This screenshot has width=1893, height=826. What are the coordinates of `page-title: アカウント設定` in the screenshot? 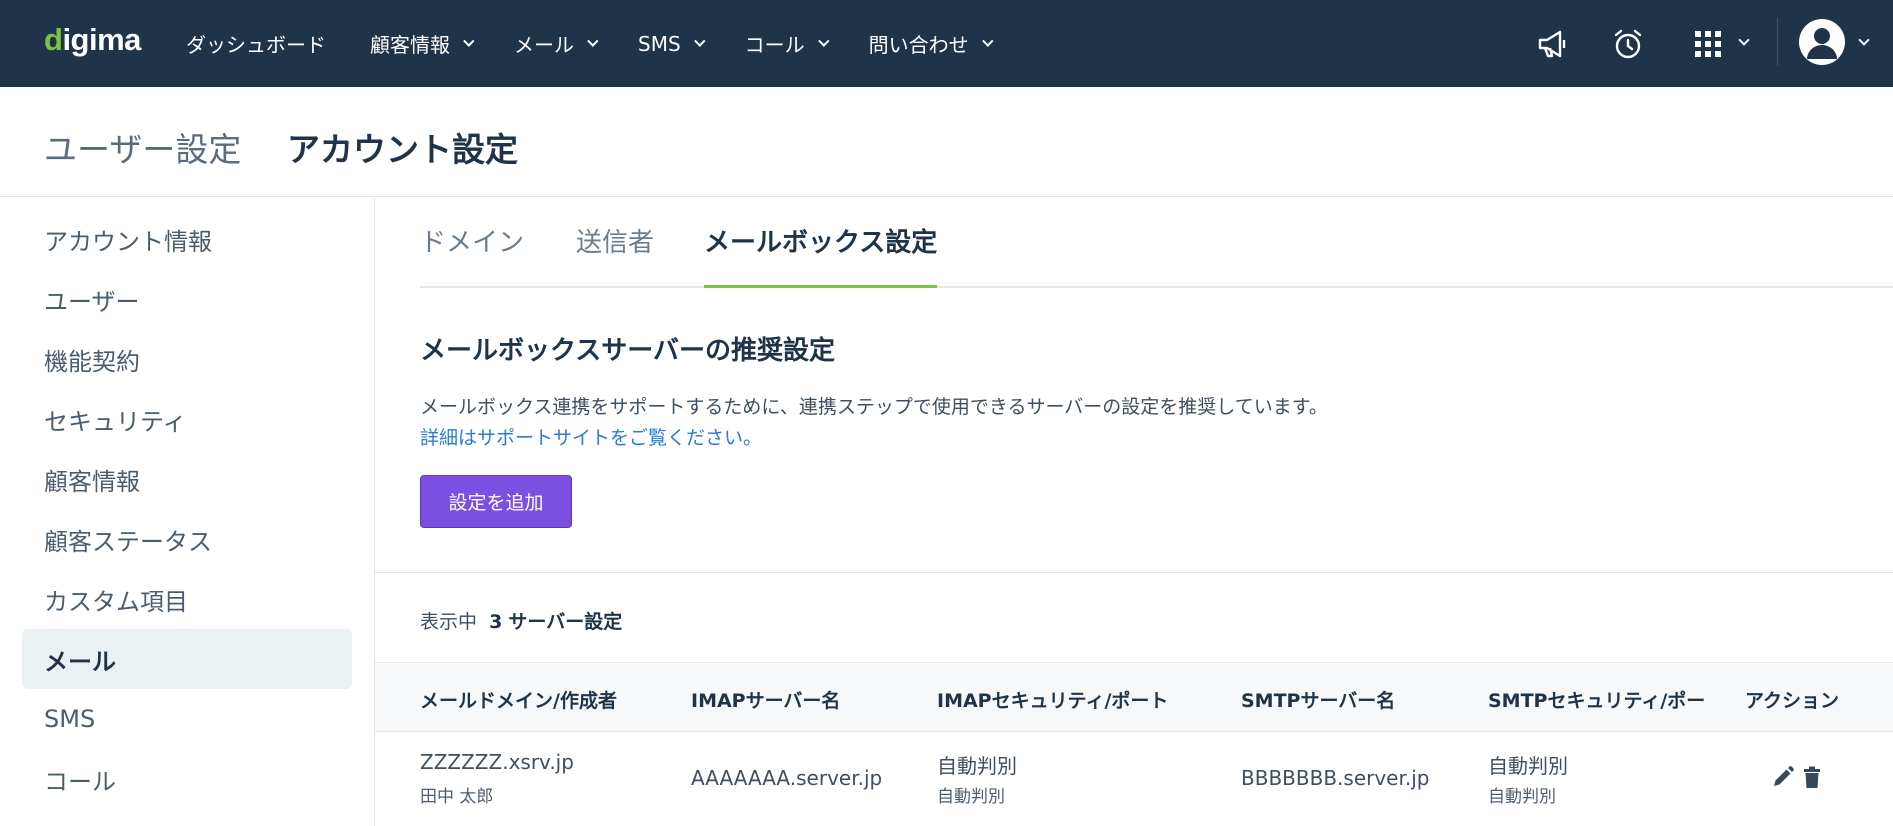 It's located at (402, 149).